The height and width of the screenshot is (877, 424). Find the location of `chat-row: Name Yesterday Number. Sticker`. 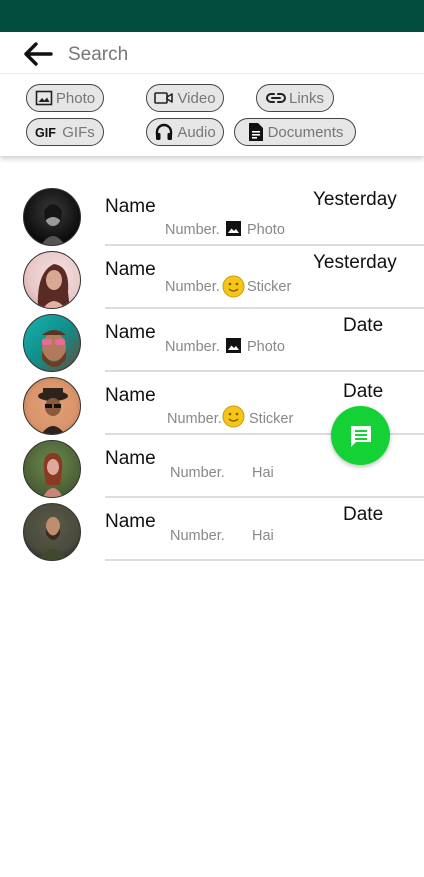

chat-row: Name Yesterday Number. Sticker is located at coordinates (212, 278).